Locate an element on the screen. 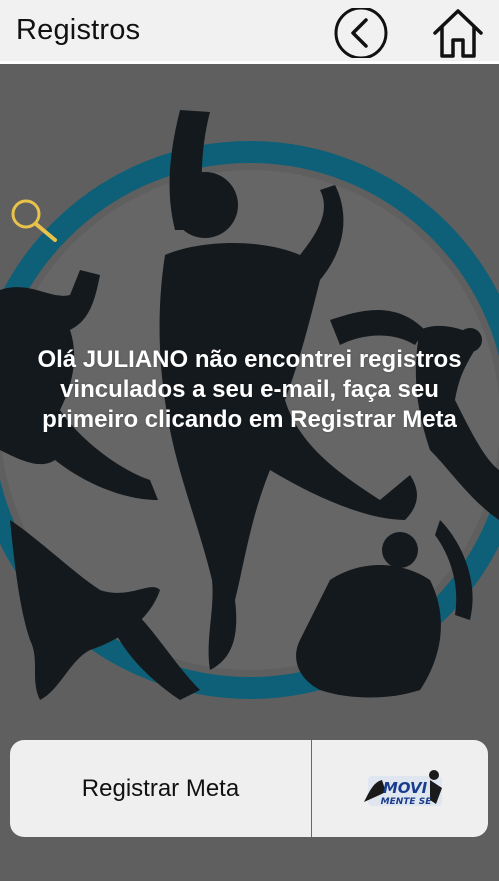  divider is located at coordinates (311, 788).